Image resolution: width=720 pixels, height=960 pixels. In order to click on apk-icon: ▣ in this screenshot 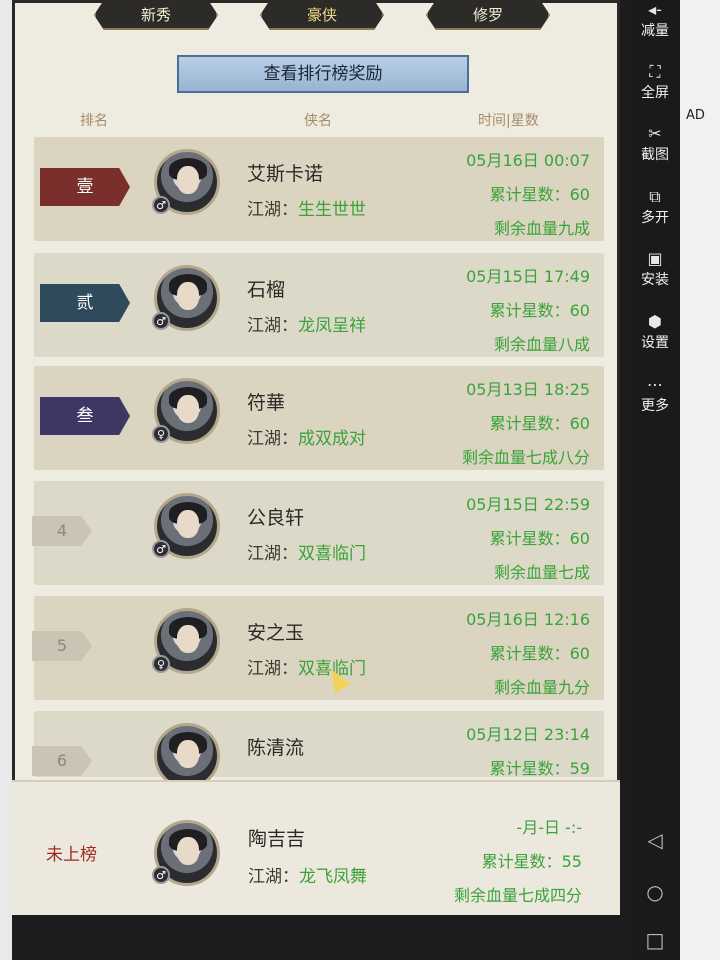, I will do `click(655, 258)`.